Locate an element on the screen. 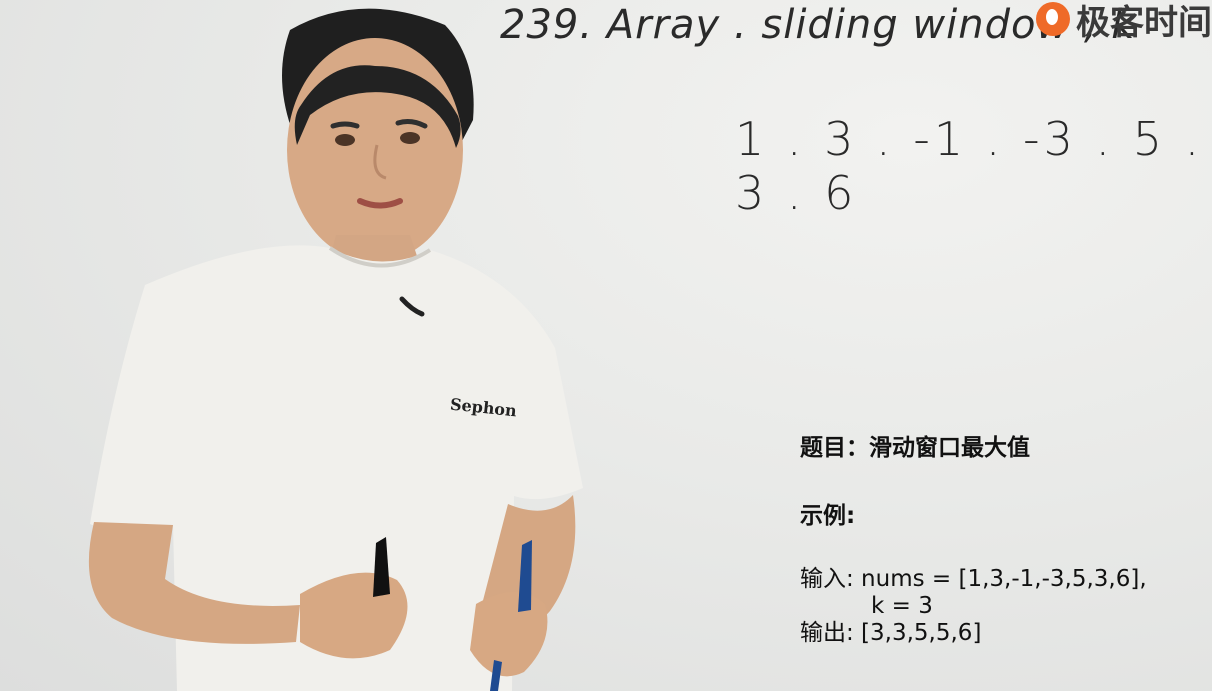 Image resolution: width=1212 pixels, height=691 pixels. k-line: k = 3 is located at coordinates (902, 606).